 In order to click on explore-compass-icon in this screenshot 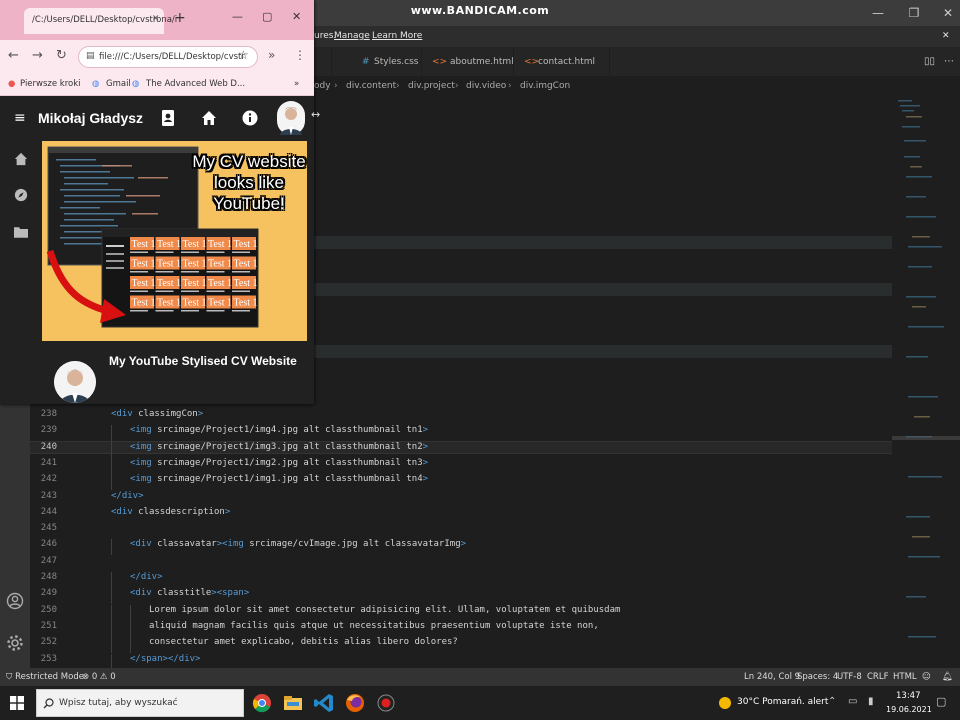, I will do `click(21, 195)`.